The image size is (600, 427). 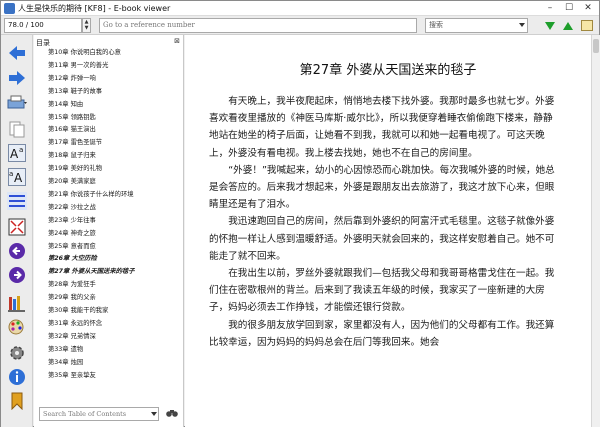 What do you see at coordinates (17, 78) in the screenshot?
I see `forward-icon` at bounding box center [17, 78].